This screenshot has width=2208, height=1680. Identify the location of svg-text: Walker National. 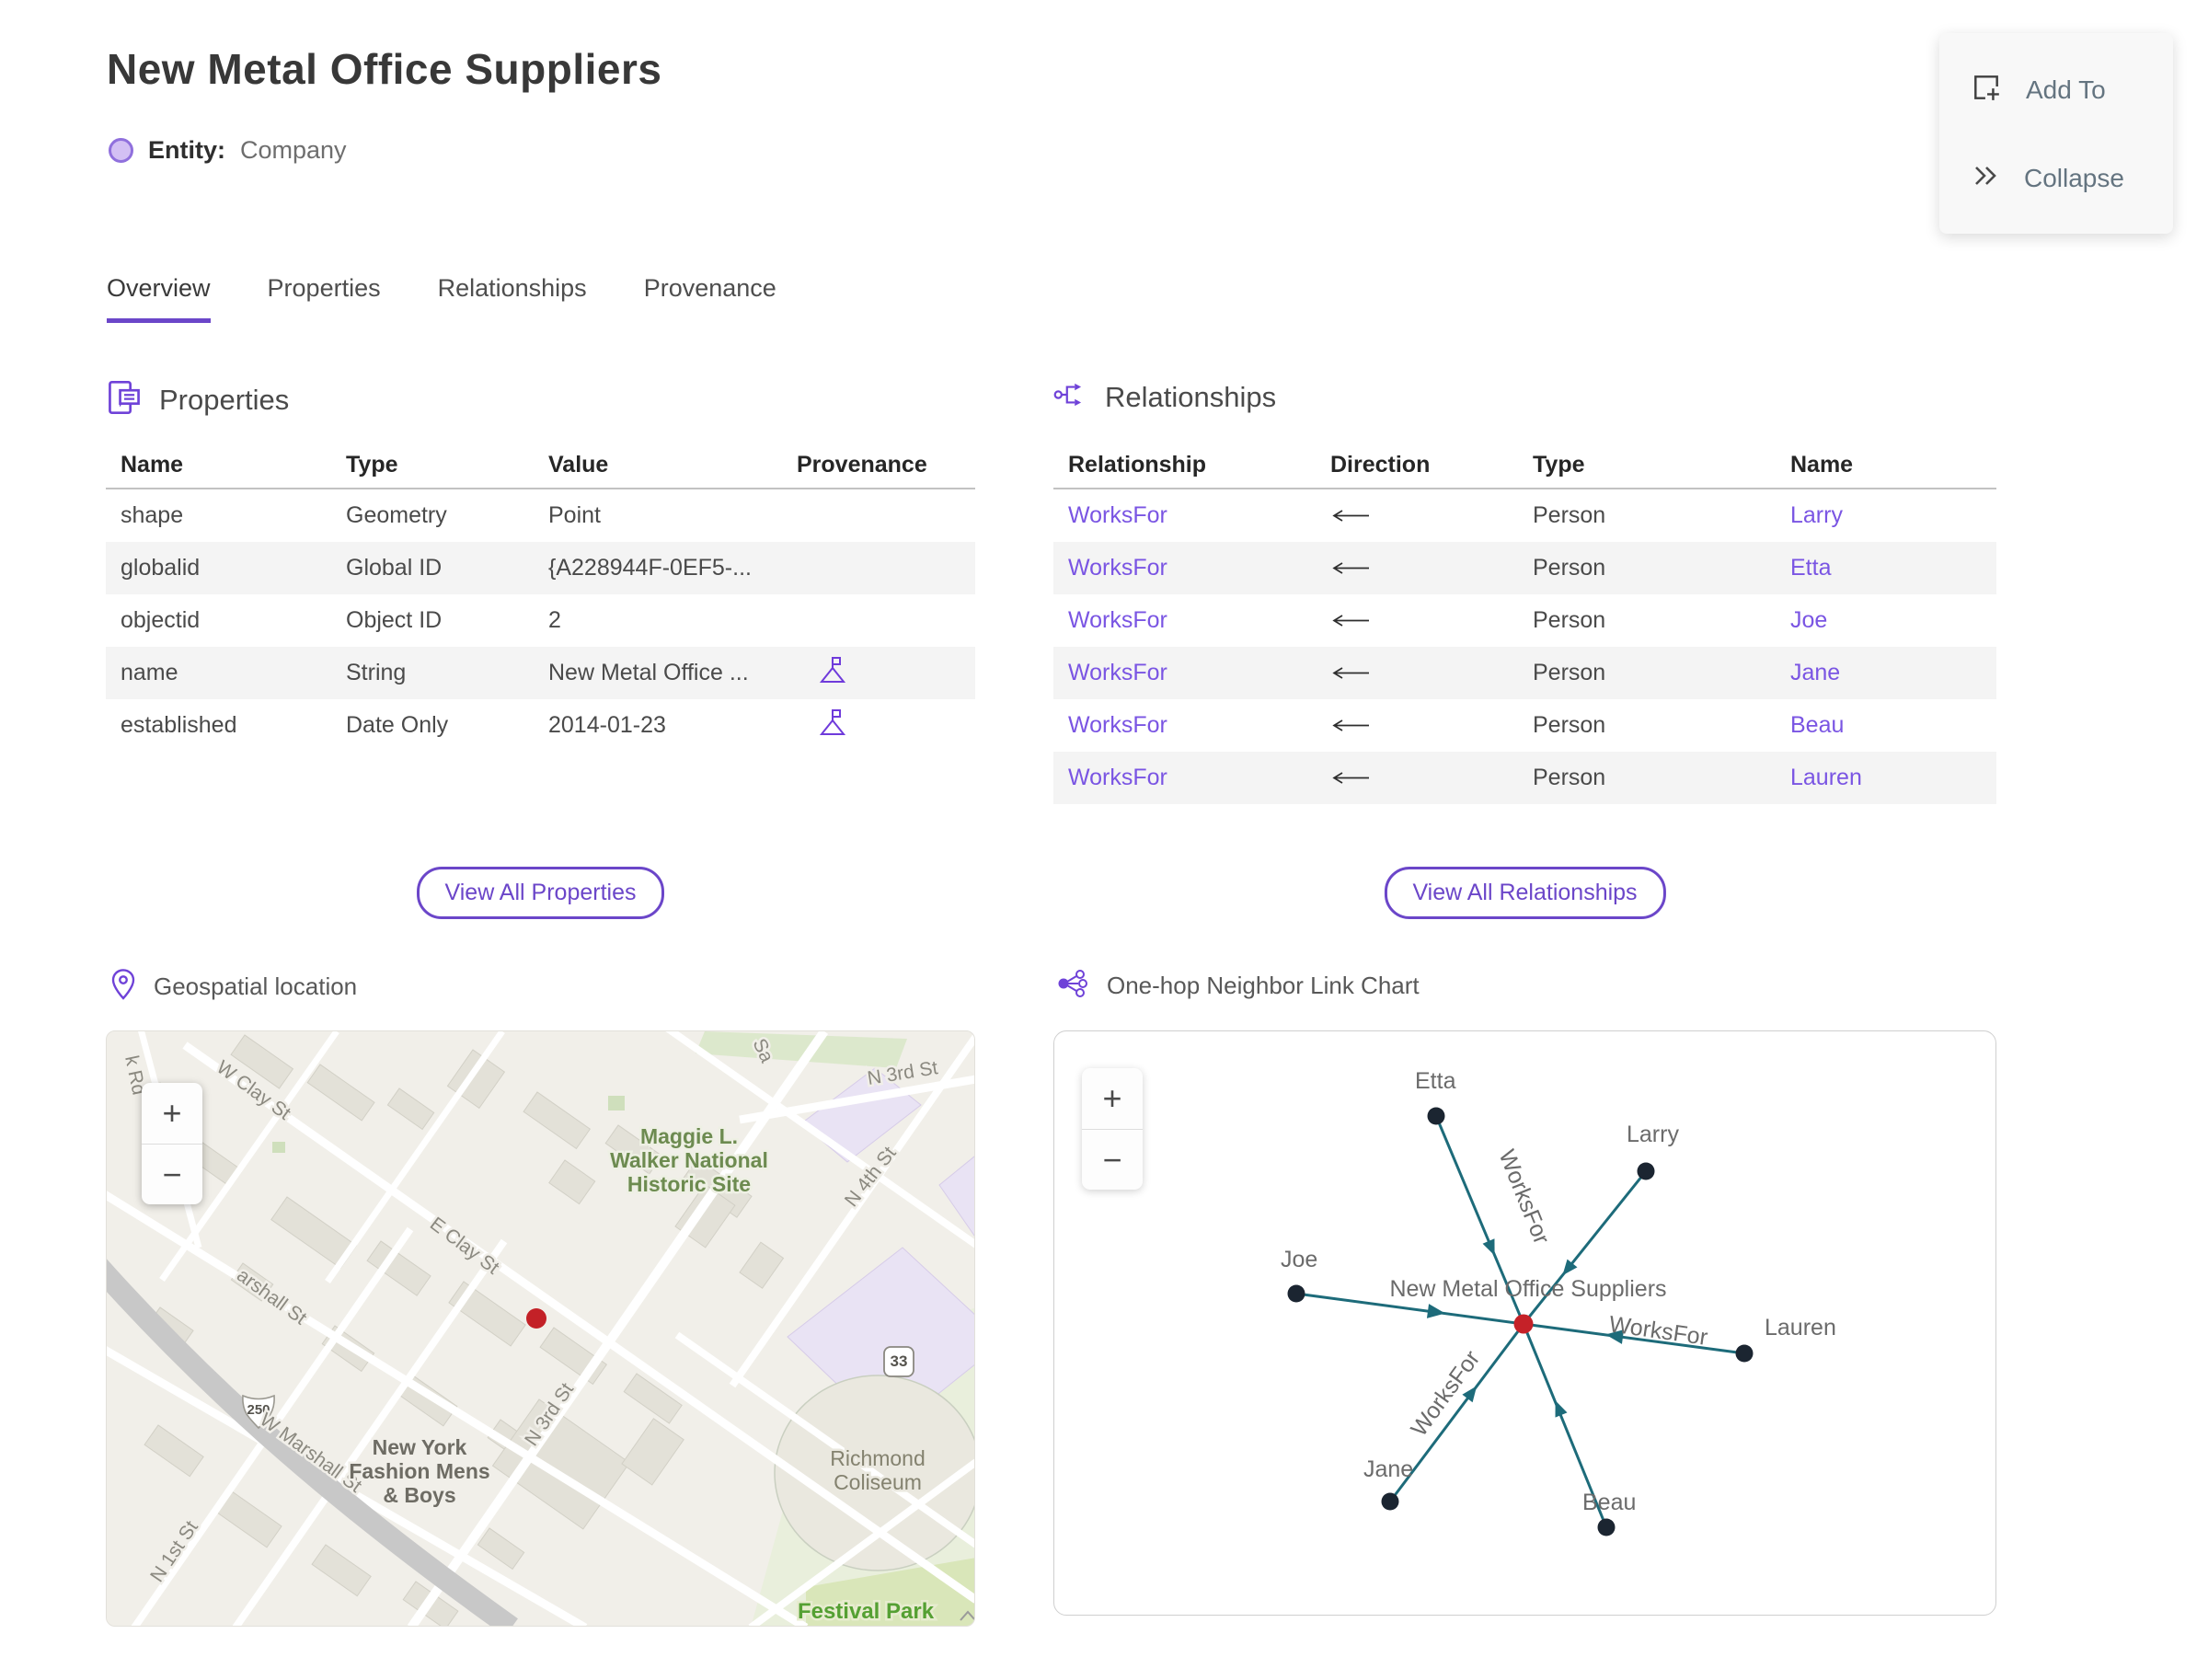
(689, 1160).